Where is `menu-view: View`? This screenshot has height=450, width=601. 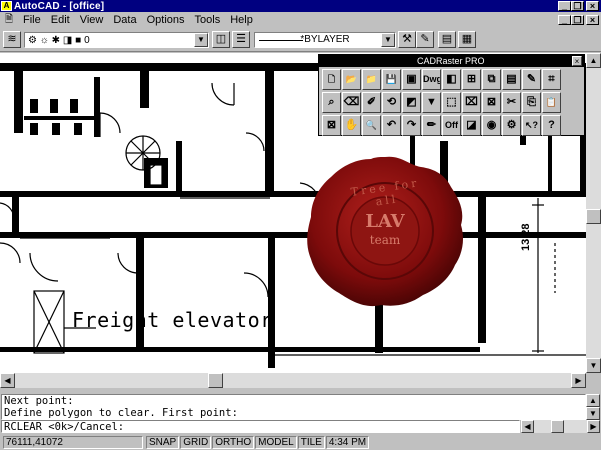
menu-view: View is located at coordinates (92, 20).